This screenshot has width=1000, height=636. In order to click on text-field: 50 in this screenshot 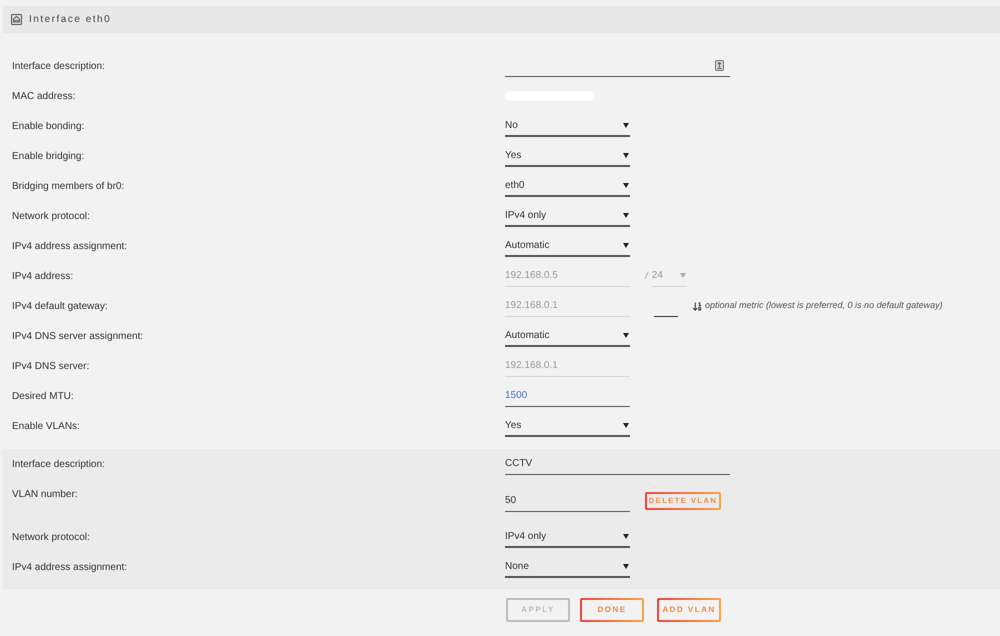, I will do `click(567, 501)`.